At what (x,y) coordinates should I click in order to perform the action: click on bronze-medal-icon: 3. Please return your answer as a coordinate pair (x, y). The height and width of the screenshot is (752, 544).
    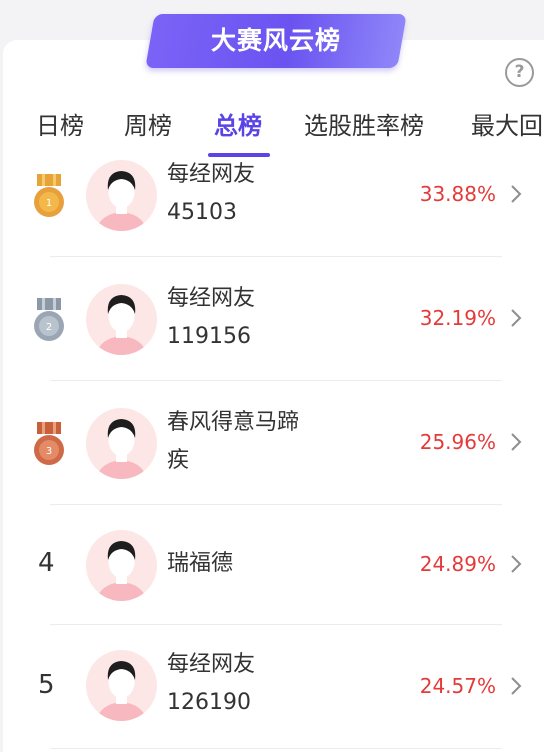
    Looking at the image, I should click on (49, 443).